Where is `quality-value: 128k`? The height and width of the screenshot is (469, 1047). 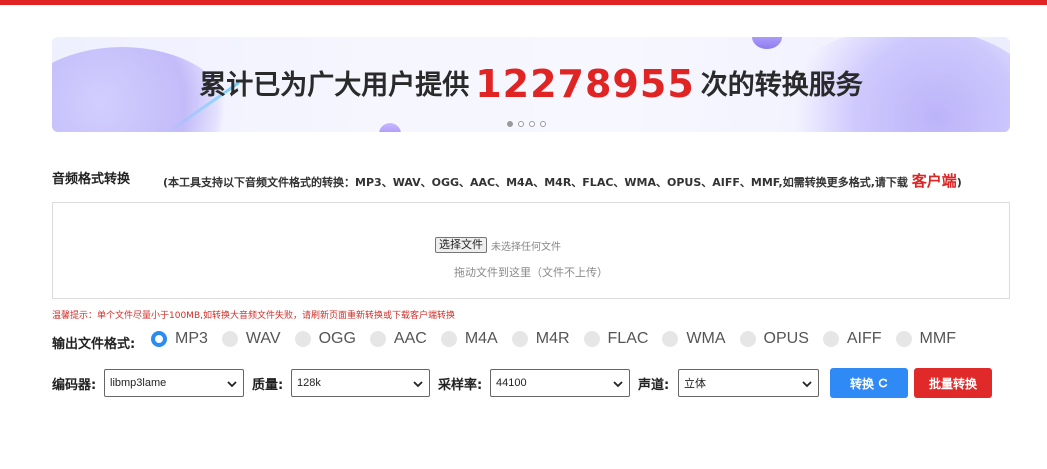
quality-value: 128k is located at coordinates (309, 383).